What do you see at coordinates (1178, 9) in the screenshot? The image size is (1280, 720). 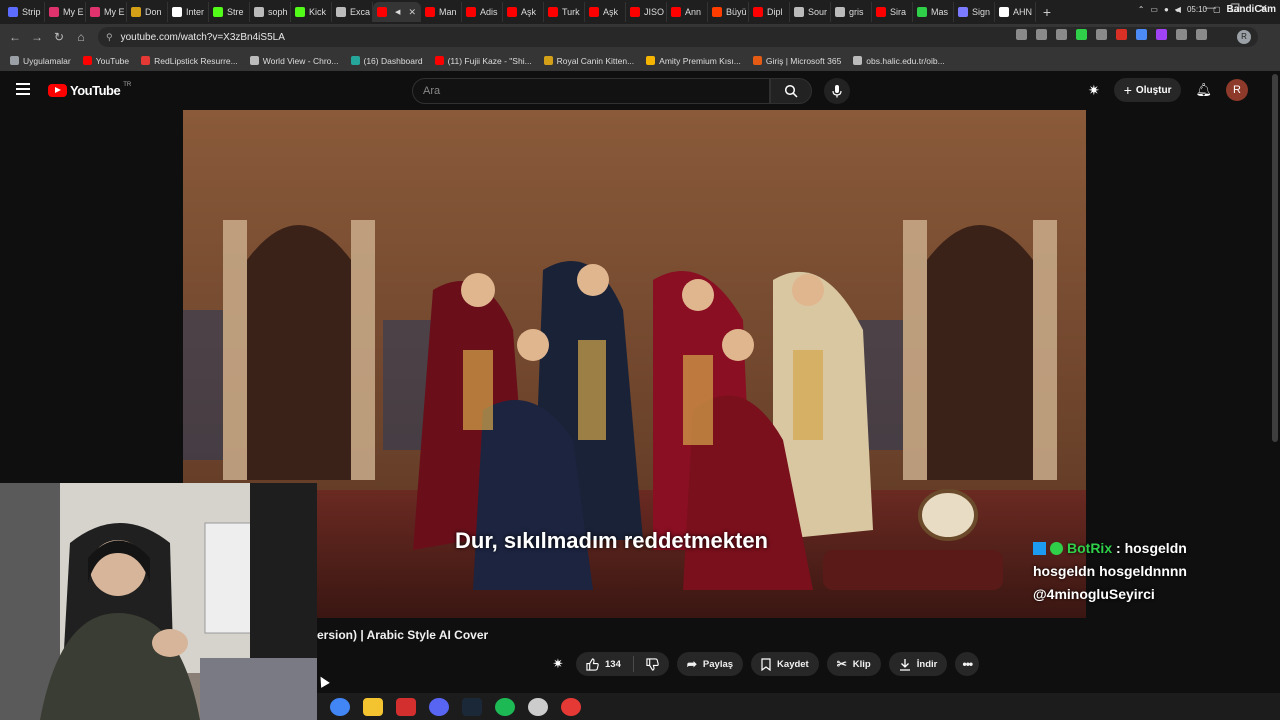 I see `volume-icon: ◀` at bounding box center [1178, 9].